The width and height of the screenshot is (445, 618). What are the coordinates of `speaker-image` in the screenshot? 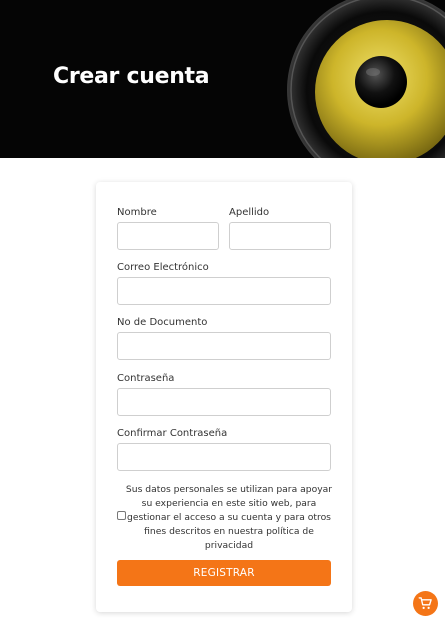 It's located at (366, 79).